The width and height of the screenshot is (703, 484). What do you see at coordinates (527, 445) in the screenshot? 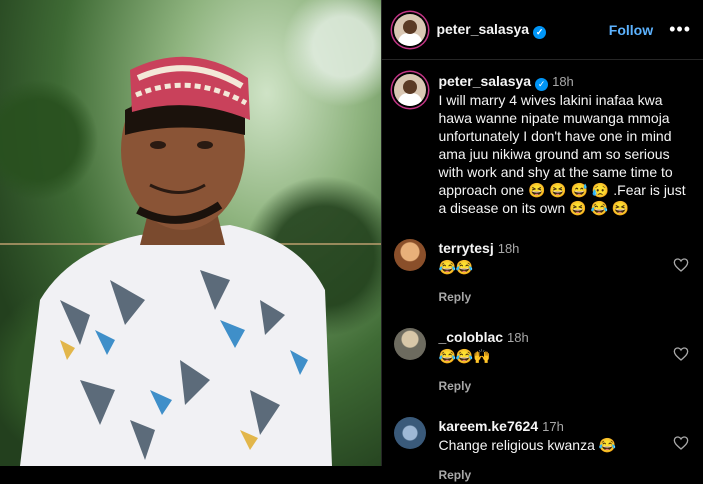
I see `comment-text: Change religious kwanza 😂` at bounding box center [527, 445].